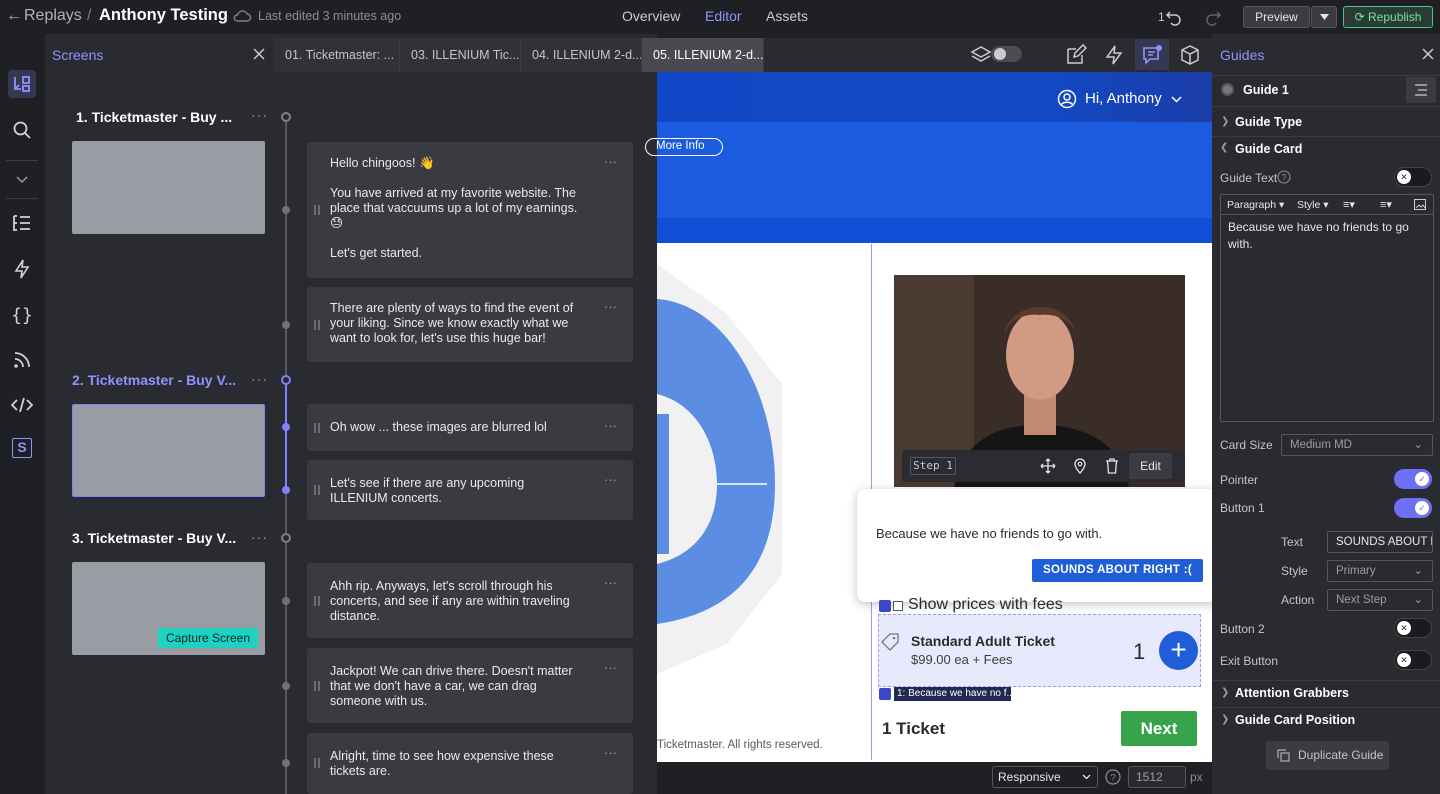  Describe the element at coordinates (1190, 55) in the screenshot. I see `cube-icon` at that location.